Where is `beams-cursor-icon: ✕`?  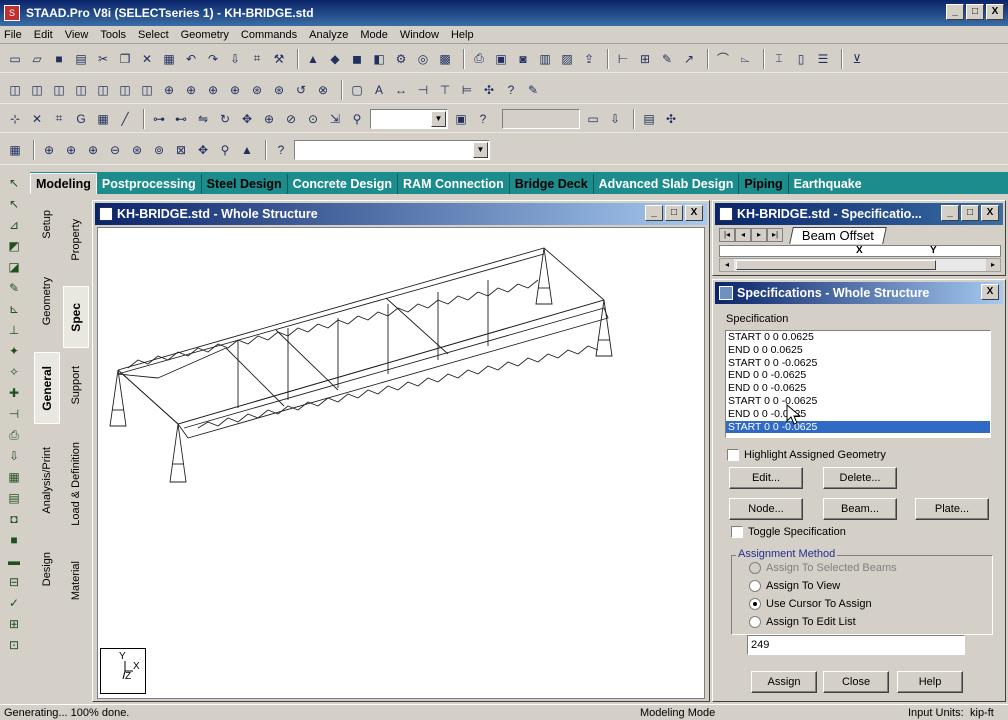
beams-cursor-icon: ✕ is located at coordinates (37, 119).